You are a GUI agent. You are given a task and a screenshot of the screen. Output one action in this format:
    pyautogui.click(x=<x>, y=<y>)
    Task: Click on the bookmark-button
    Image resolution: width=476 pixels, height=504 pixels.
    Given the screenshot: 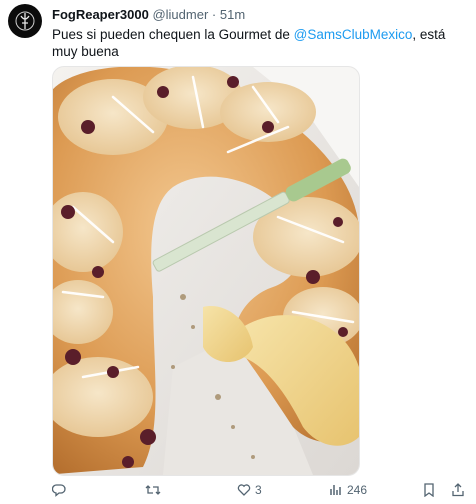 What is the action you would take?
    pyautogui.click(x=429, y=490)
    